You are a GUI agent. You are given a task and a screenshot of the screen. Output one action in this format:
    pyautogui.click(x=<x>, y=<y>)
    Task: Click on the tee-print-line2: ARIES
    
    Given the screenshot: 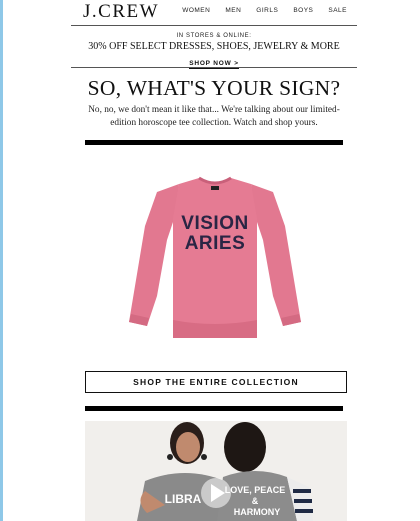 What is the action you would take?
    pyautogui.click(x=215, y=243)
    